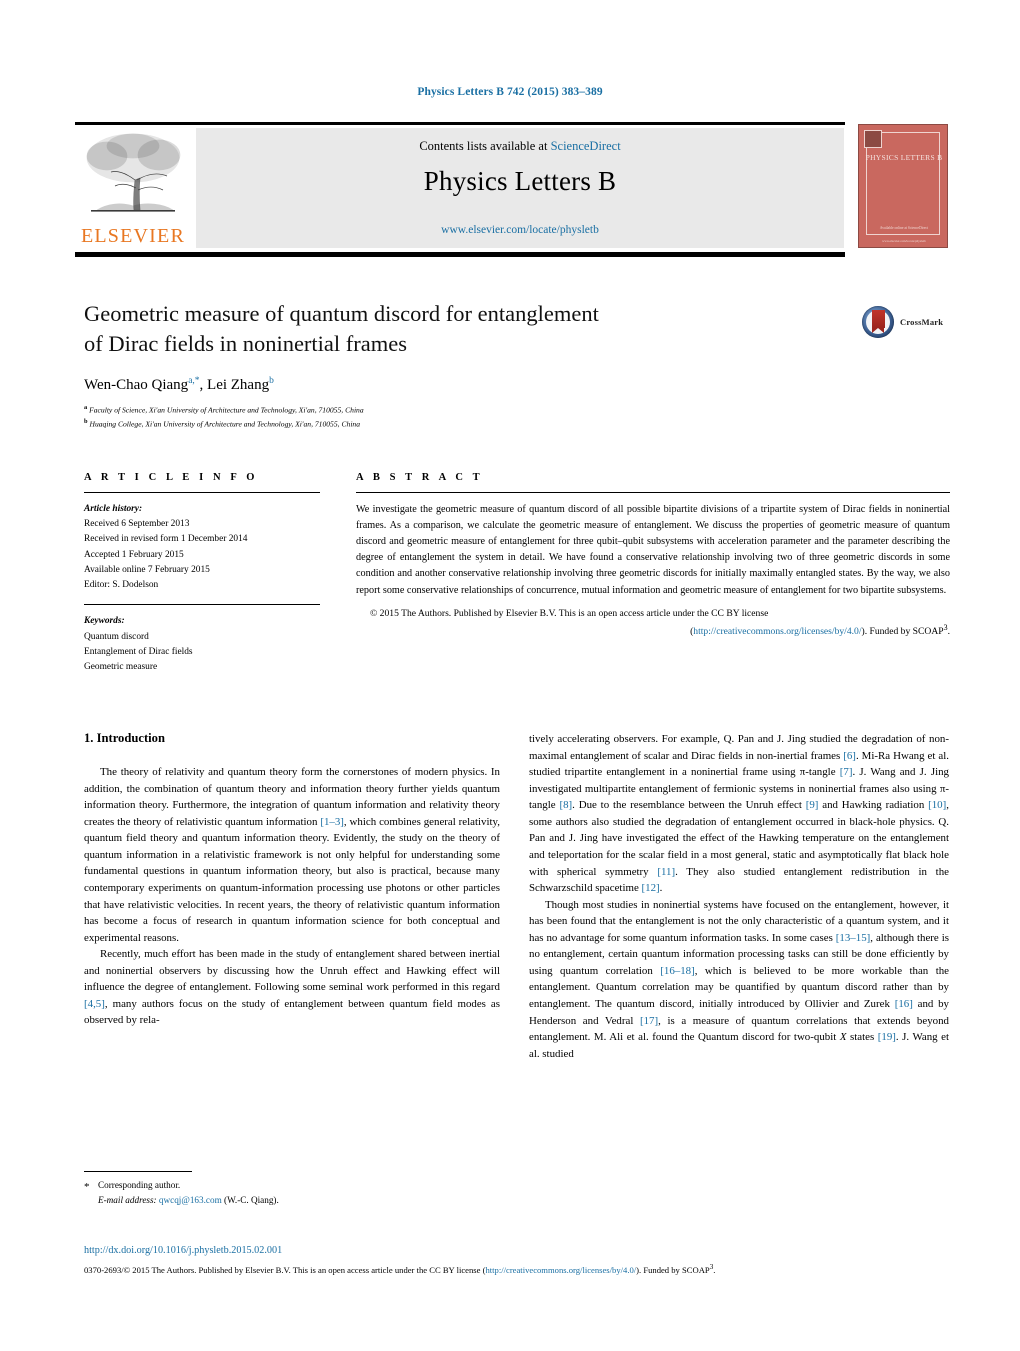 The image size is (1020, 1351). I want to click on citation-ref: [13–15], so click(853, 938).